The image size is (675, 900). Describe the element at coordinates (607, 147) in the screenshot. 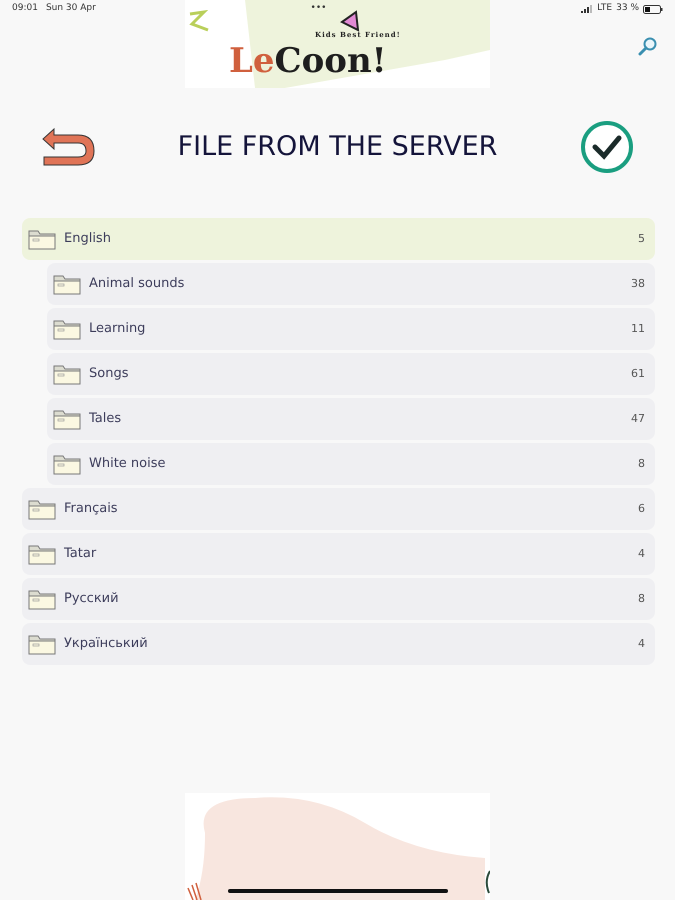

I see `confirm-button` at that location.